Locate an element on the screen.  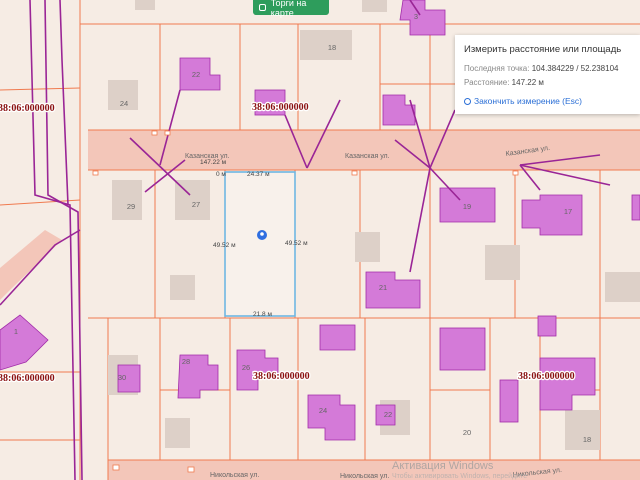
road-kazanskaya is located at coordinates (364, 150).